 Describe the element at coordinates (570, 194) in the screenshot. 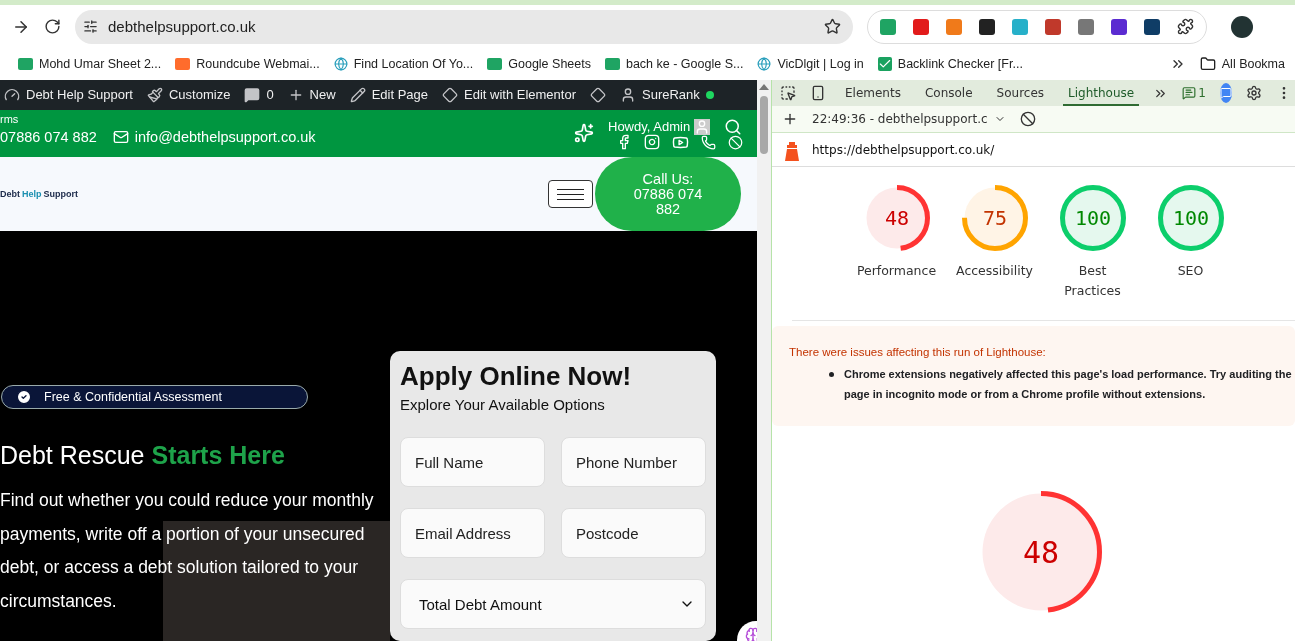

I see `menu-button` at that location.